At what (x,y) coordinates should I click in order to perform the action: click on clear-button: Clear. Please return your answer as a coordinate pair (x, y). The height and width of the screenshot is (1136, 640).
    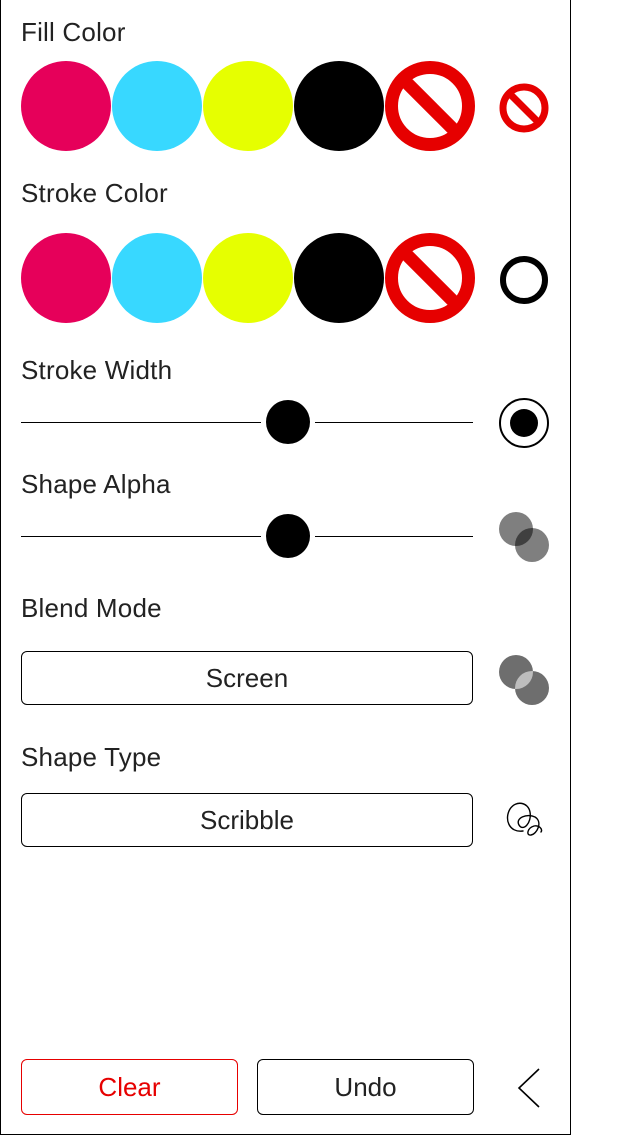
    Looking at the image, I should click on (129, 1087).